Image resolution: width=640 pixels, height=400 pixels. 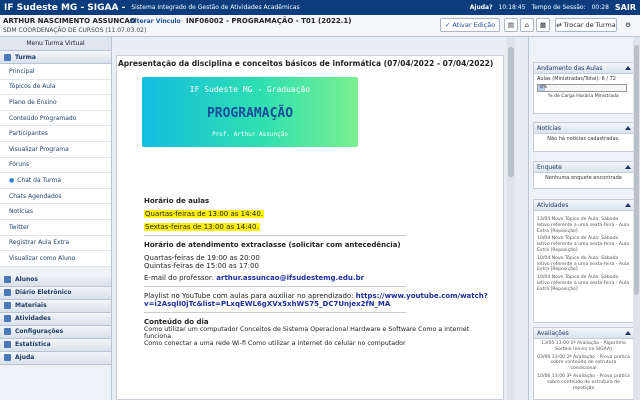 I want to click on divider, so click(x=275, y=312).